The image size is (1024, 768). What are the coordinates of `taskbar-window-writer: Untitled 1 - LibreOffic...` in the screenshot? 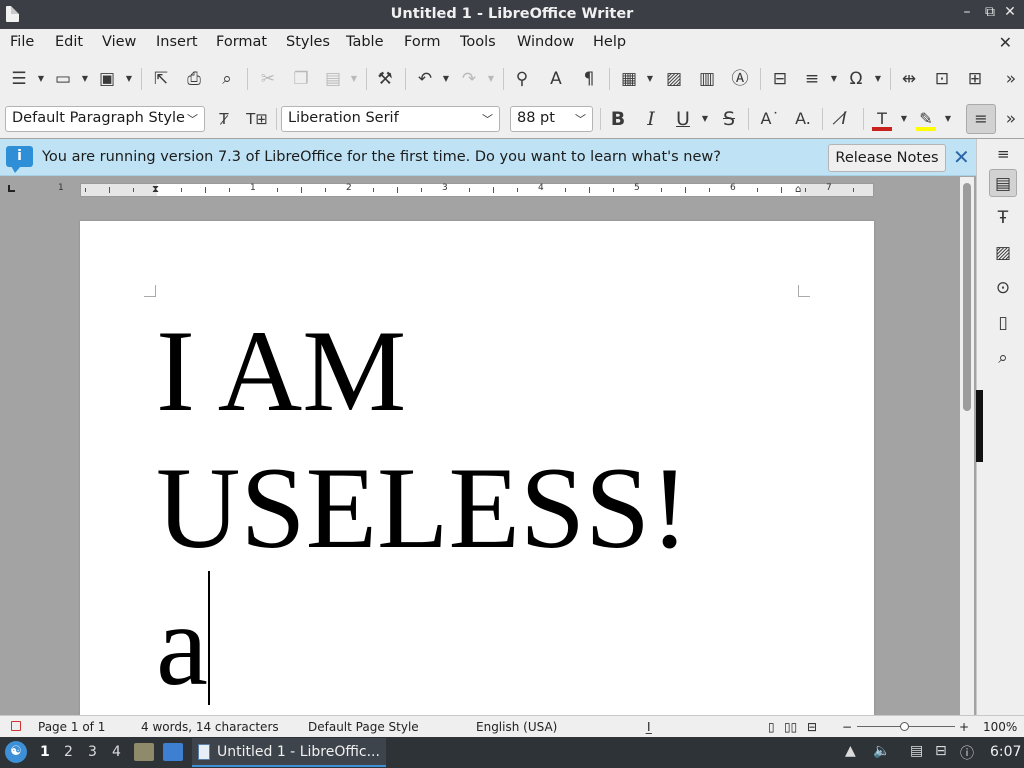 It's located at (289, 752).